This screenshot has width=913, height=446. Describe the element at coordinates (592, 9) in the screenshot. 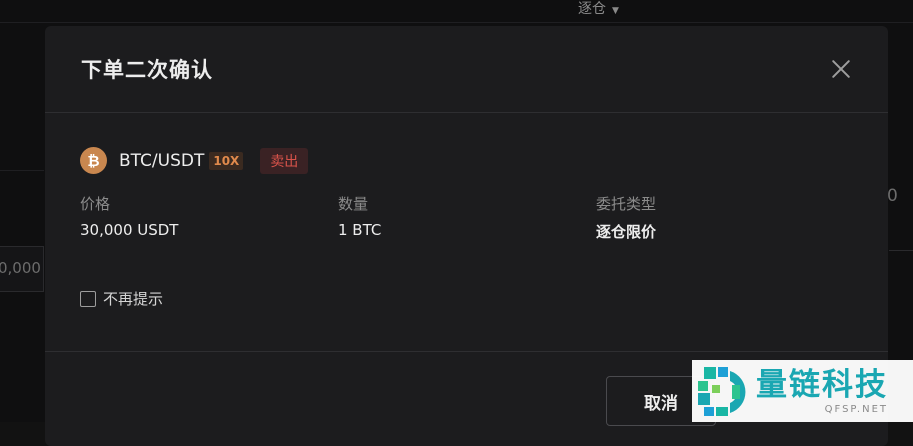

I see `margin-mode-label: 逐仓` at that location.